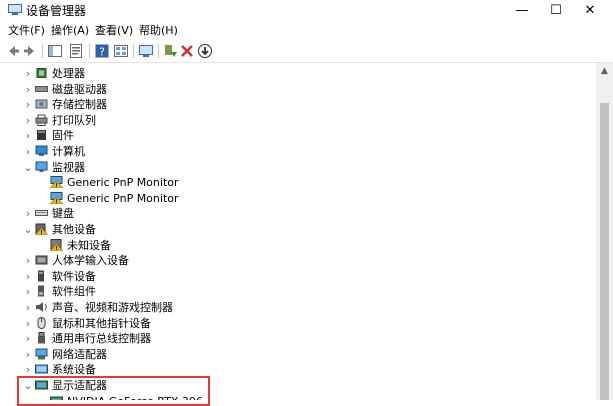  What do you see at coordinates (79, 105) in the screenshot?
I see `tree-item-label: 存储控制器` at bounding box center [79, 105].